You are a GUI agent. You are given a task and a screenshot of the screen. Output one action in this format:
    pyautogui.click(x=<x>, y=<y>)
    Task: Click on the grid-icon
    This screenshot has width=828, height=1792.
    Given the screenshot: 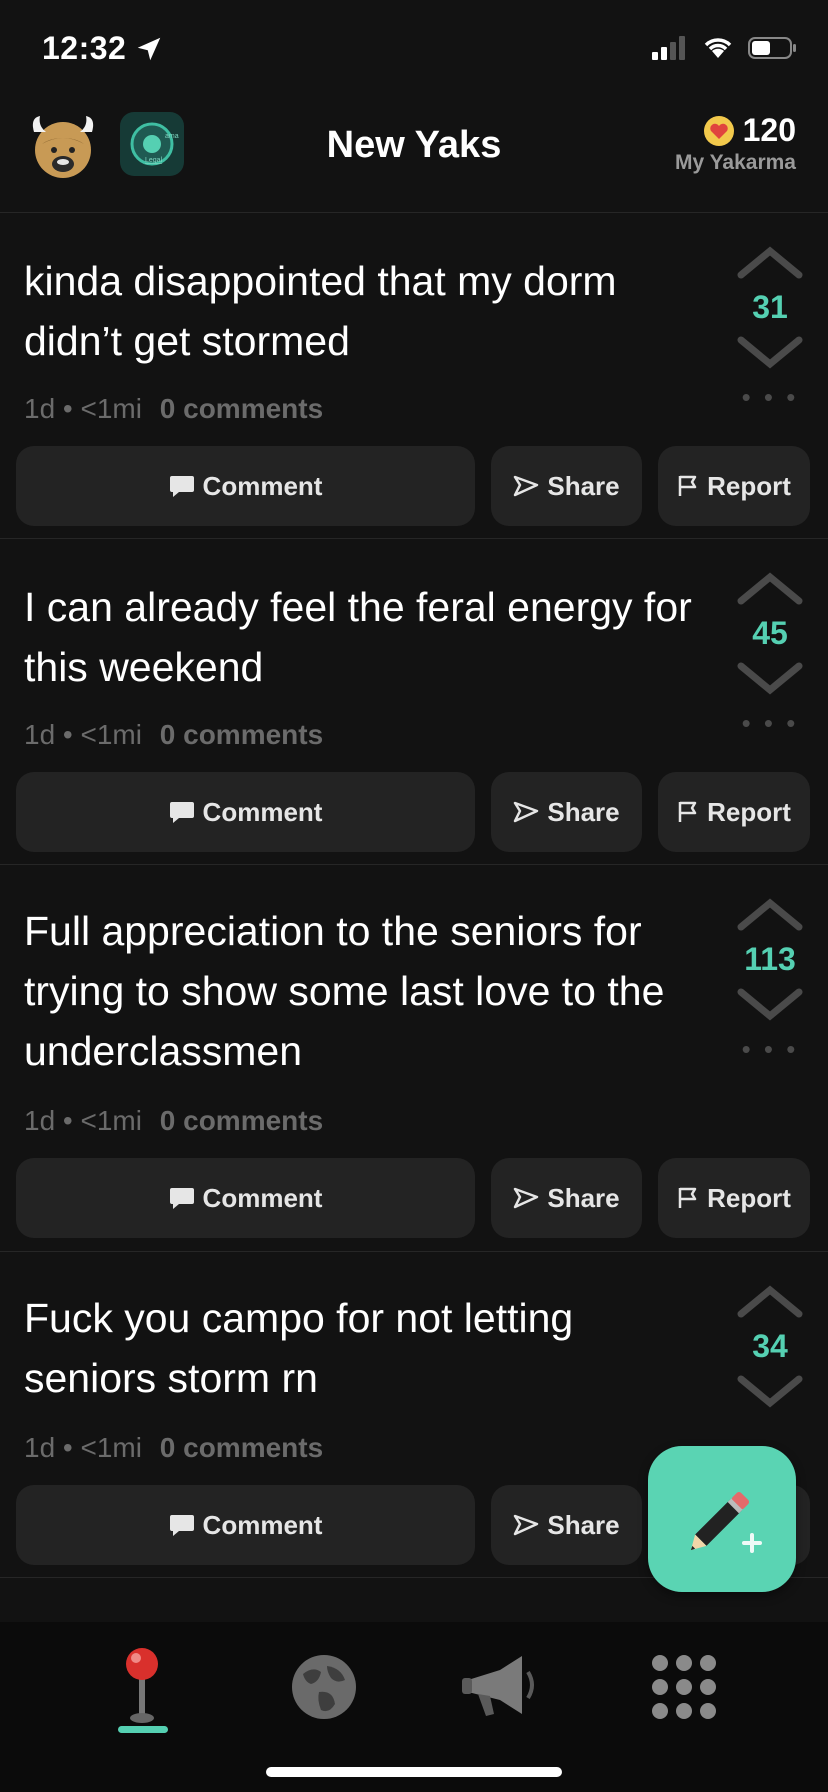 What is the action you would take?
    pyautogui.click(x=684, y=1687)
    